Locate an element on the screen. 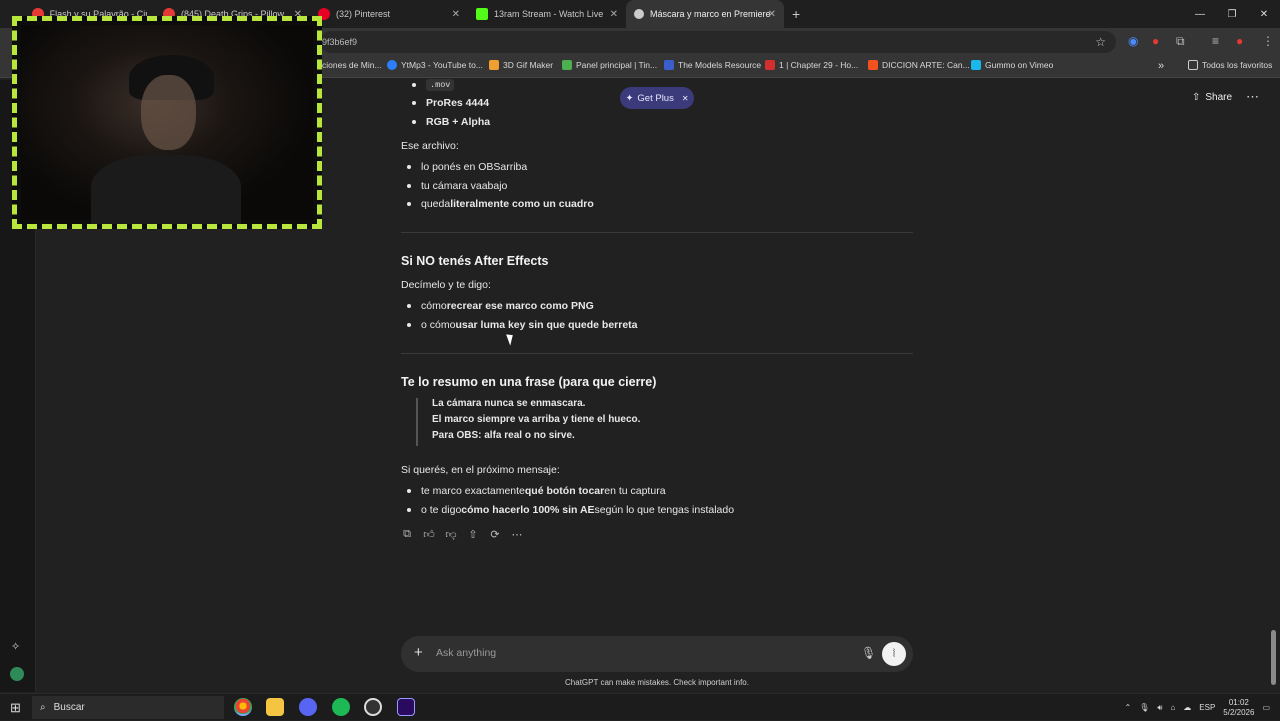 The height and width of the screenshot is (721, 1280). premiere-pro-icon is located at coordinates (406, 707).